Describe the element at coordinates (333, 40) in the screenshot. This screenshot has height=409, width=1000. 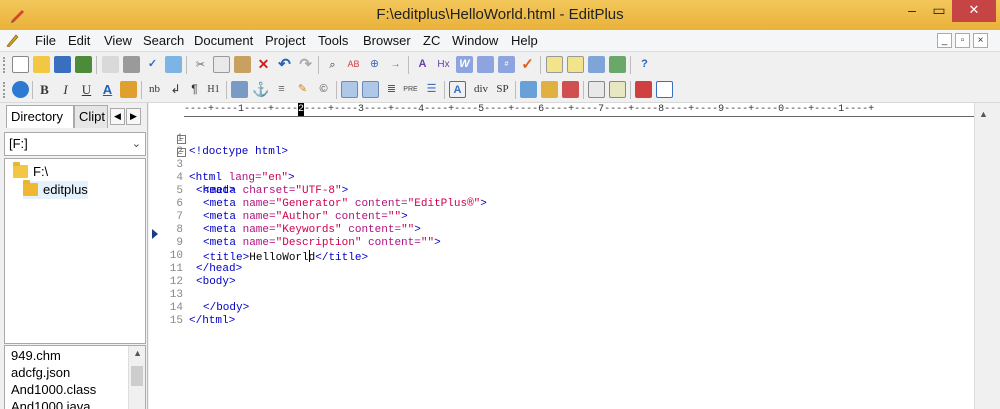
I see `menu-tools: Tools` at that location.